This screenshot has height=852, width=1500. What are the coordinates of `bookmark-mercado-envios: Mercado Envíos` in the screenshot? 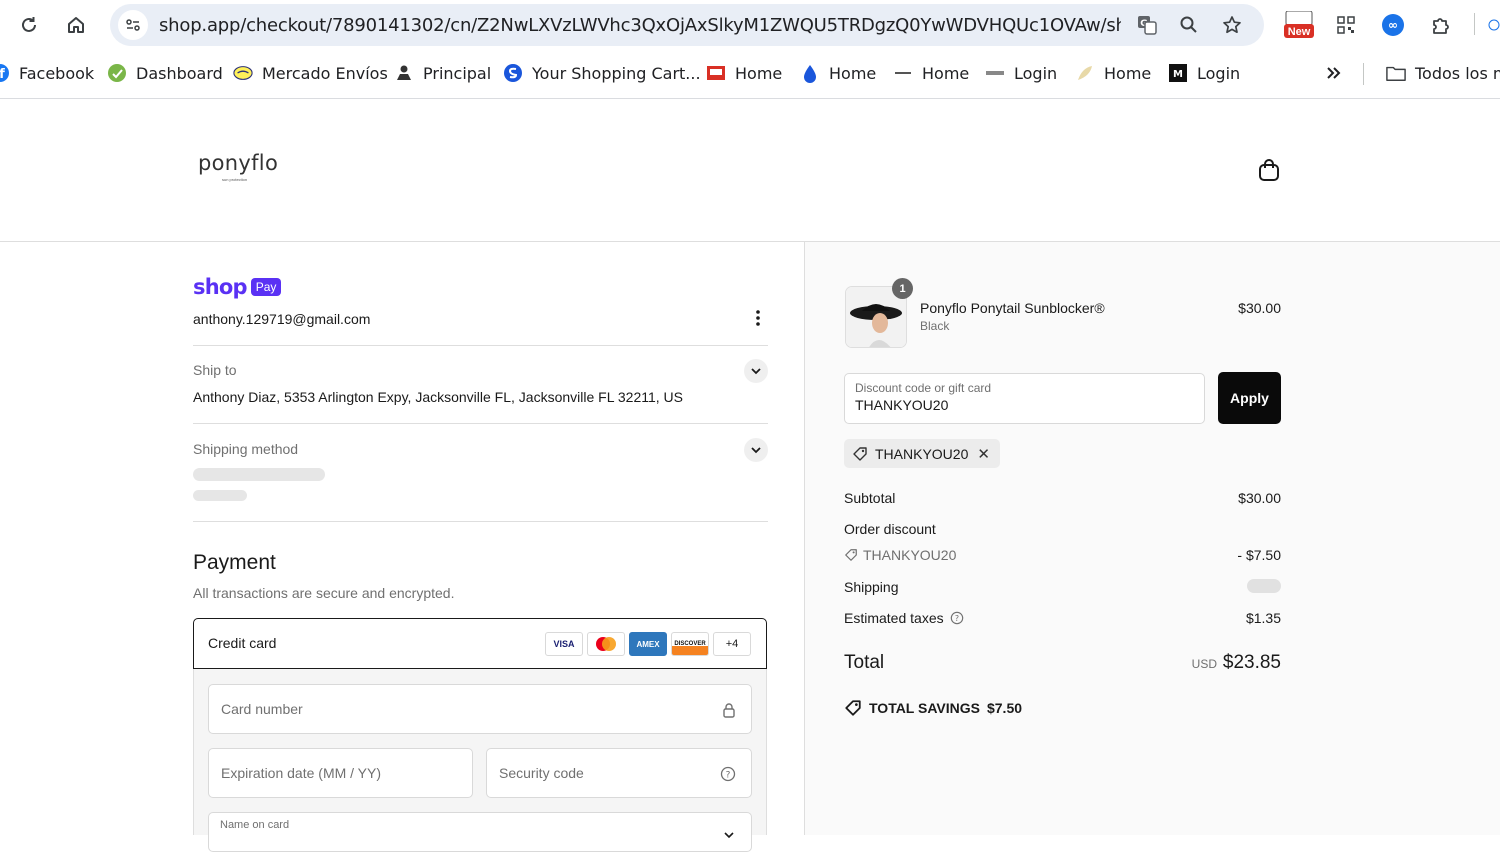 It's located at (310, 73).